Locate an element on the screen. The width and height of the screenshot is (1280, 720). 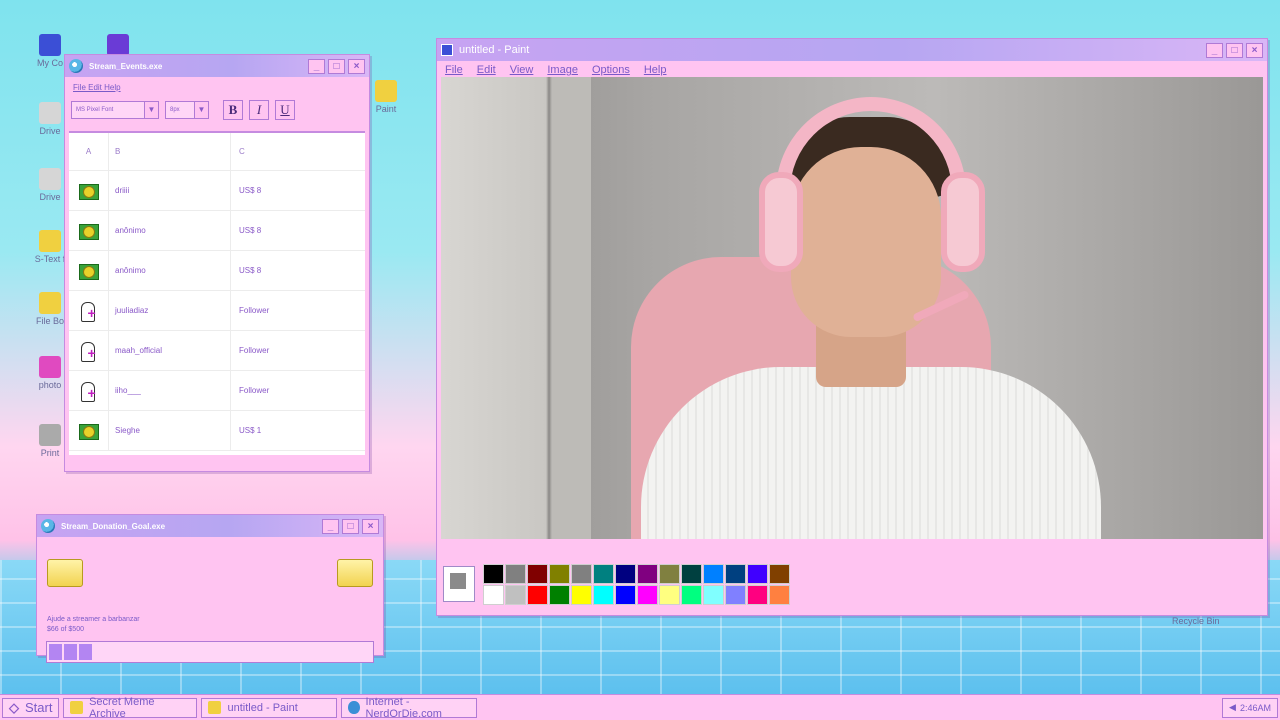
speaker-icon: ◀ is located at coordinates (1232, 707).